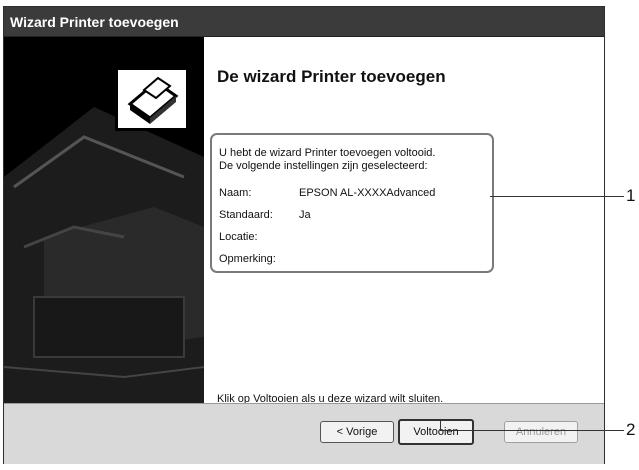 The image size is (639, 470). I want to click on callout-line-2-tick, so click(440, 425).